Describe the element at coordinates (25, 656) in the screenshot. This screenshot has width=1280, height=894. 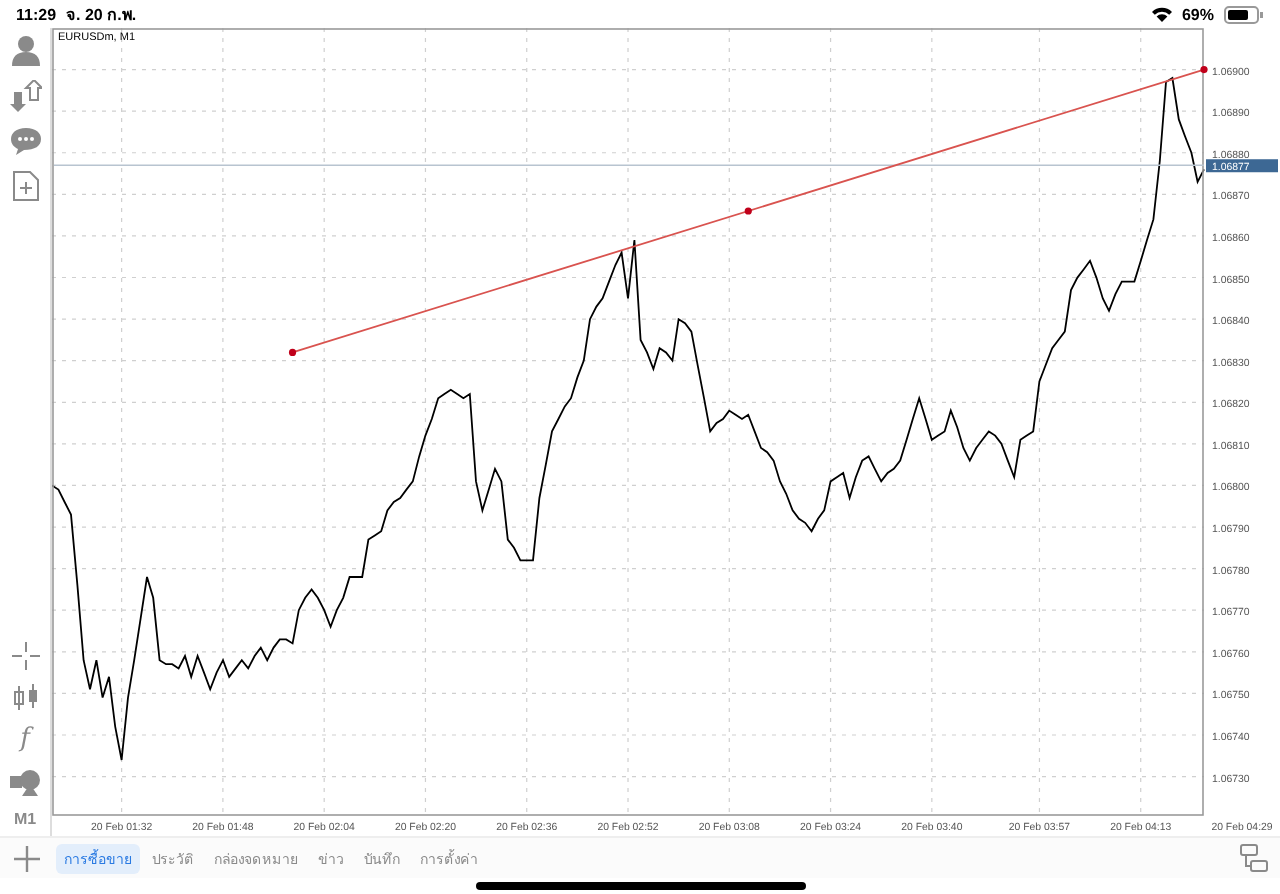
I see `crosshair-icon` at that location.